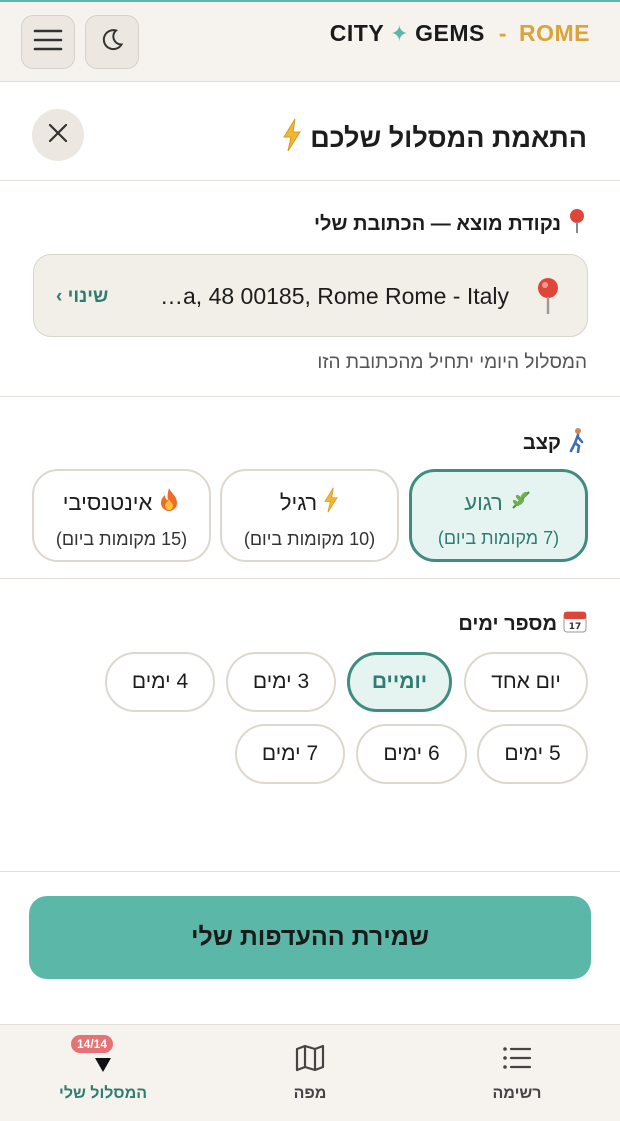 Image resolution: width=620 pixels, height=1121 pixels. What do you see at coordinates (103, 1093) in the screenshot?
I see `nav-label-my-route: המסלול שלי` at bounding box center [103, 1093].